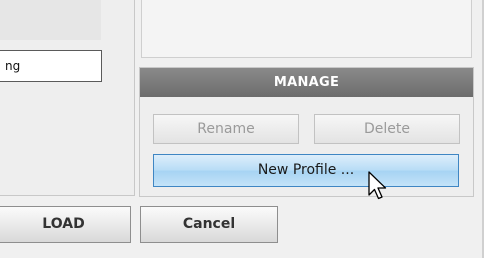 Image resolution: width=493 pixels, height=258 pixels. I want to click on delete-button: Delete, so click(387, 129).